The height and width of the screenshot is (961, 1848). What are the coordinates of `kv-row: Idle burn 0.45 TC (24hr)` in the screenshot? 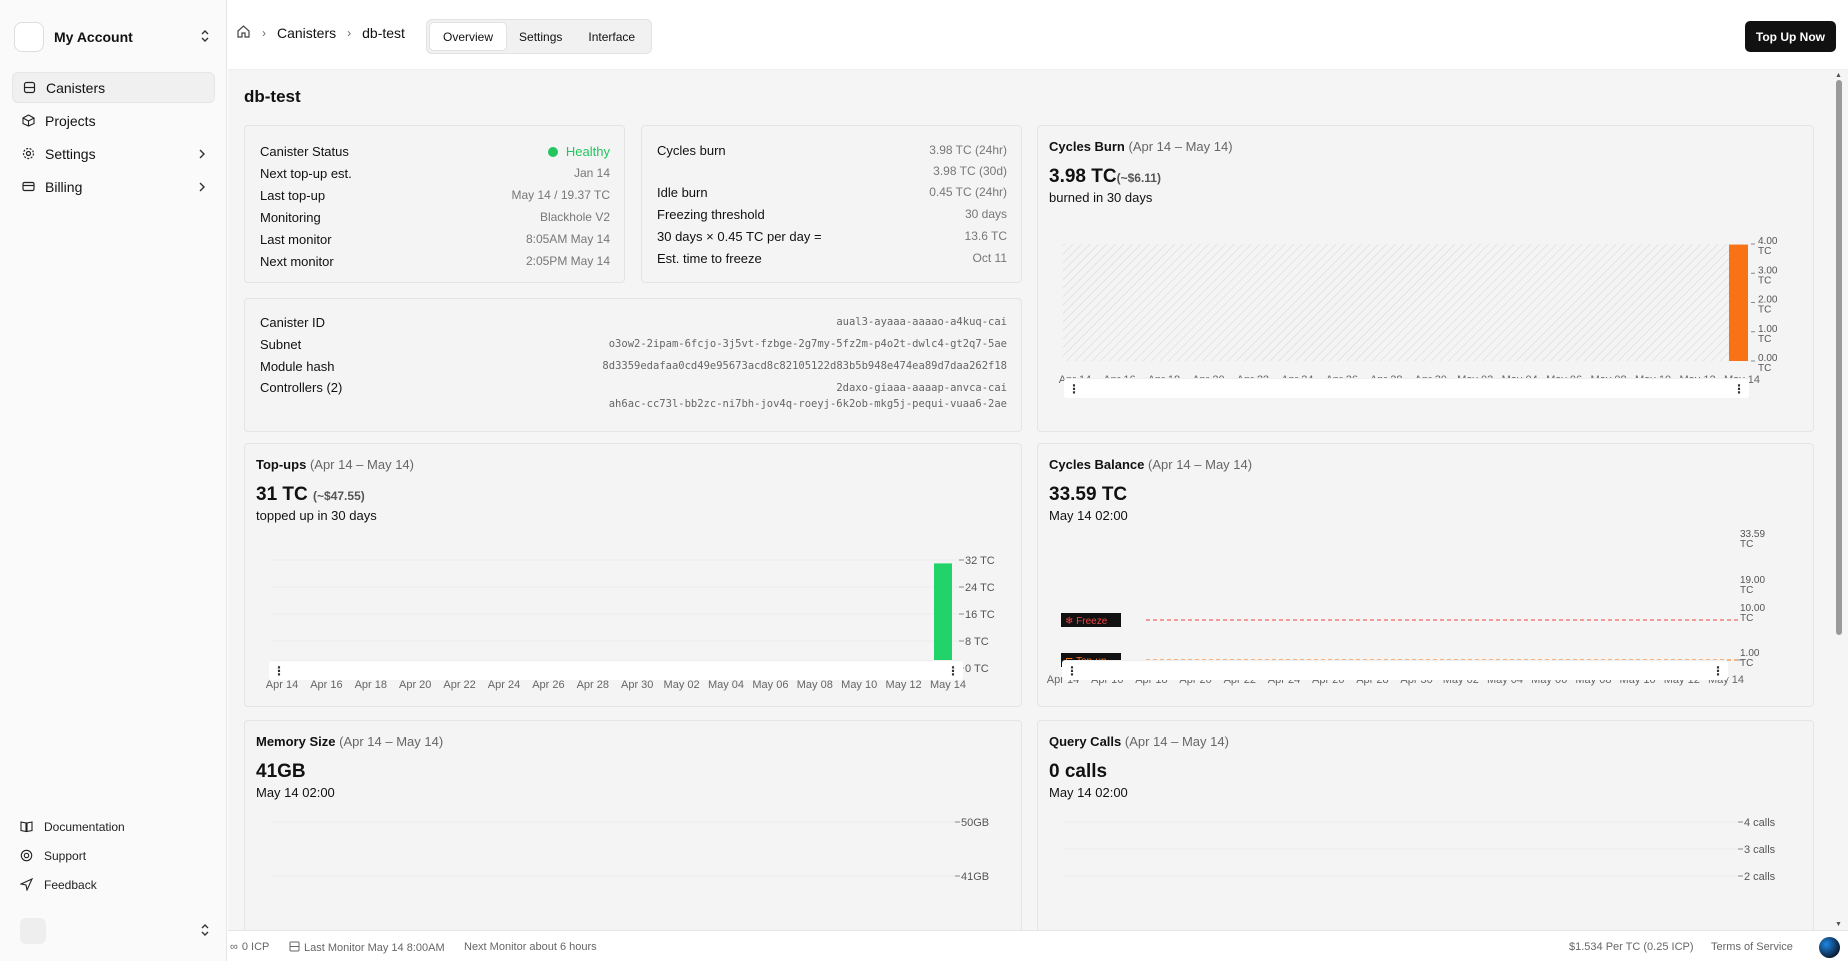 It's located at (832, 192).